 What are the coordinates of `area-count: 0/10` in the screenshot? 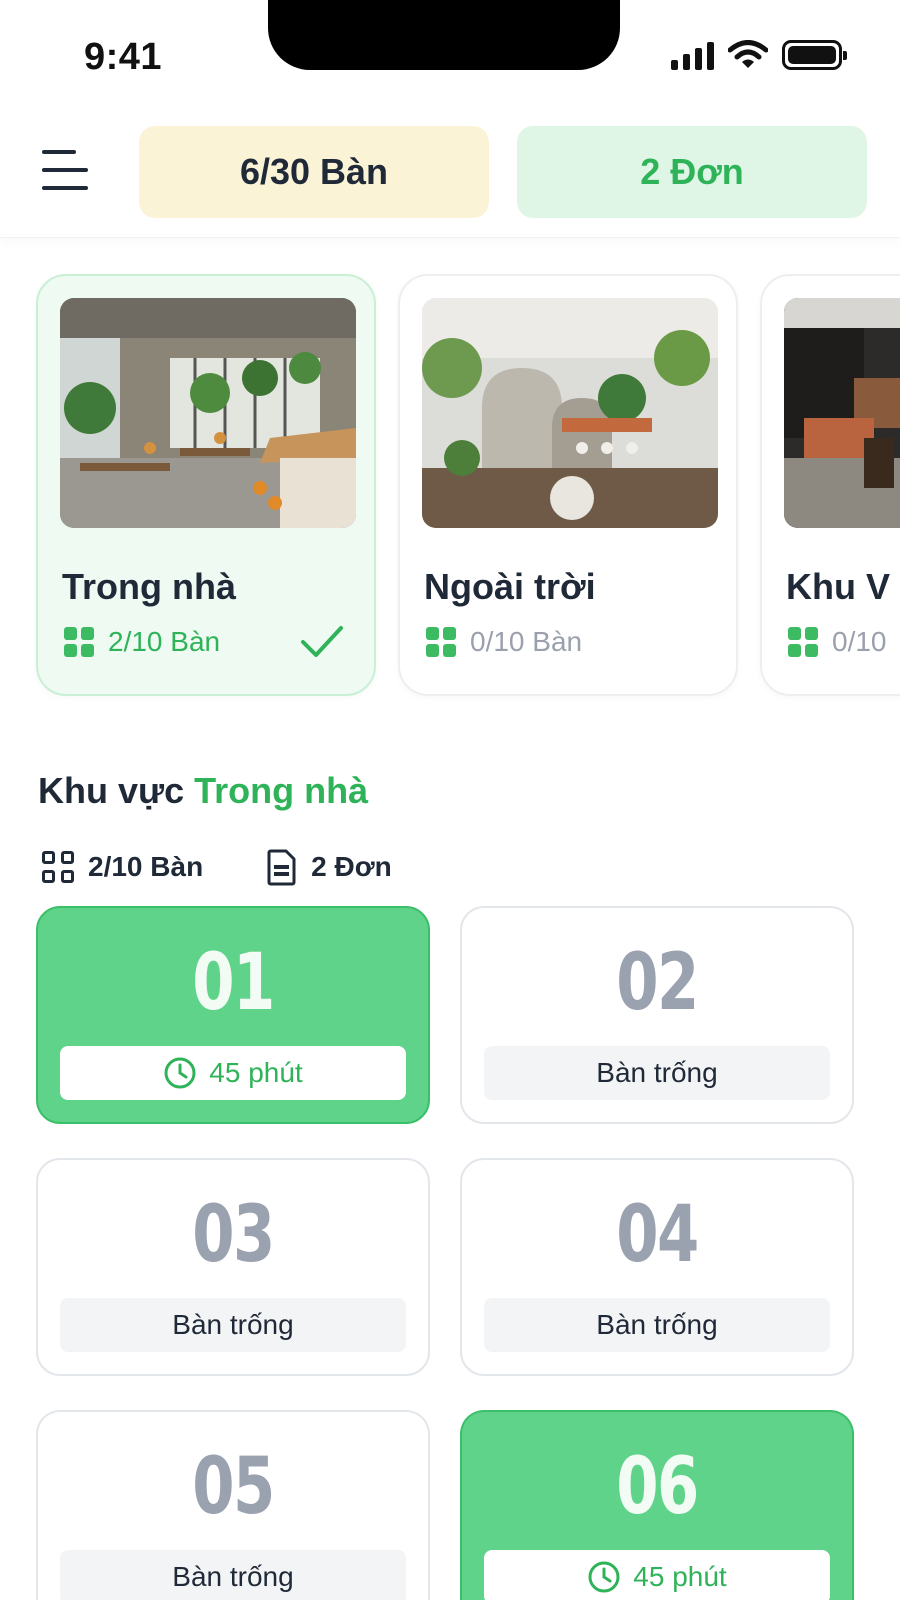 It's located at (837, 642).